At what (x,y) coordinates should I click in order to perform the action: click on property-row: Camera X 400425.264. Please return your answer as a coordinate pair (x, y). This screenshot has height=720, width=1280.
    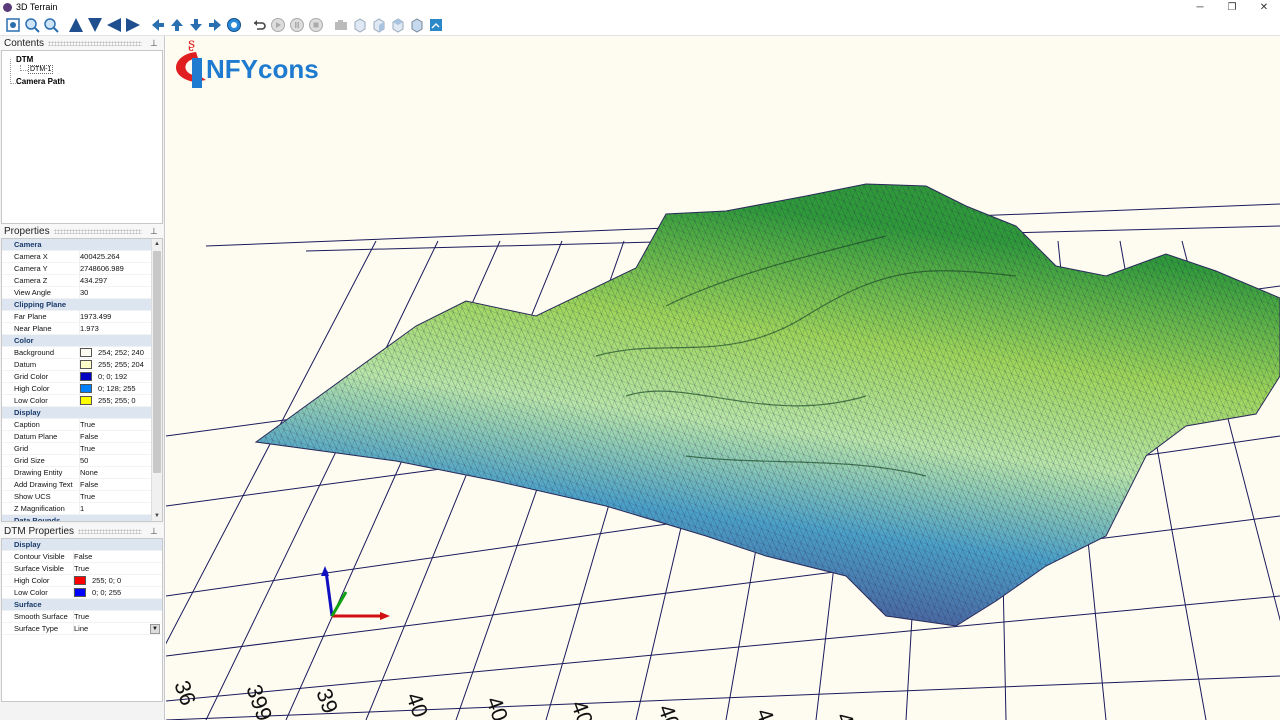
    Looking at the image, I should click on (77, 257).